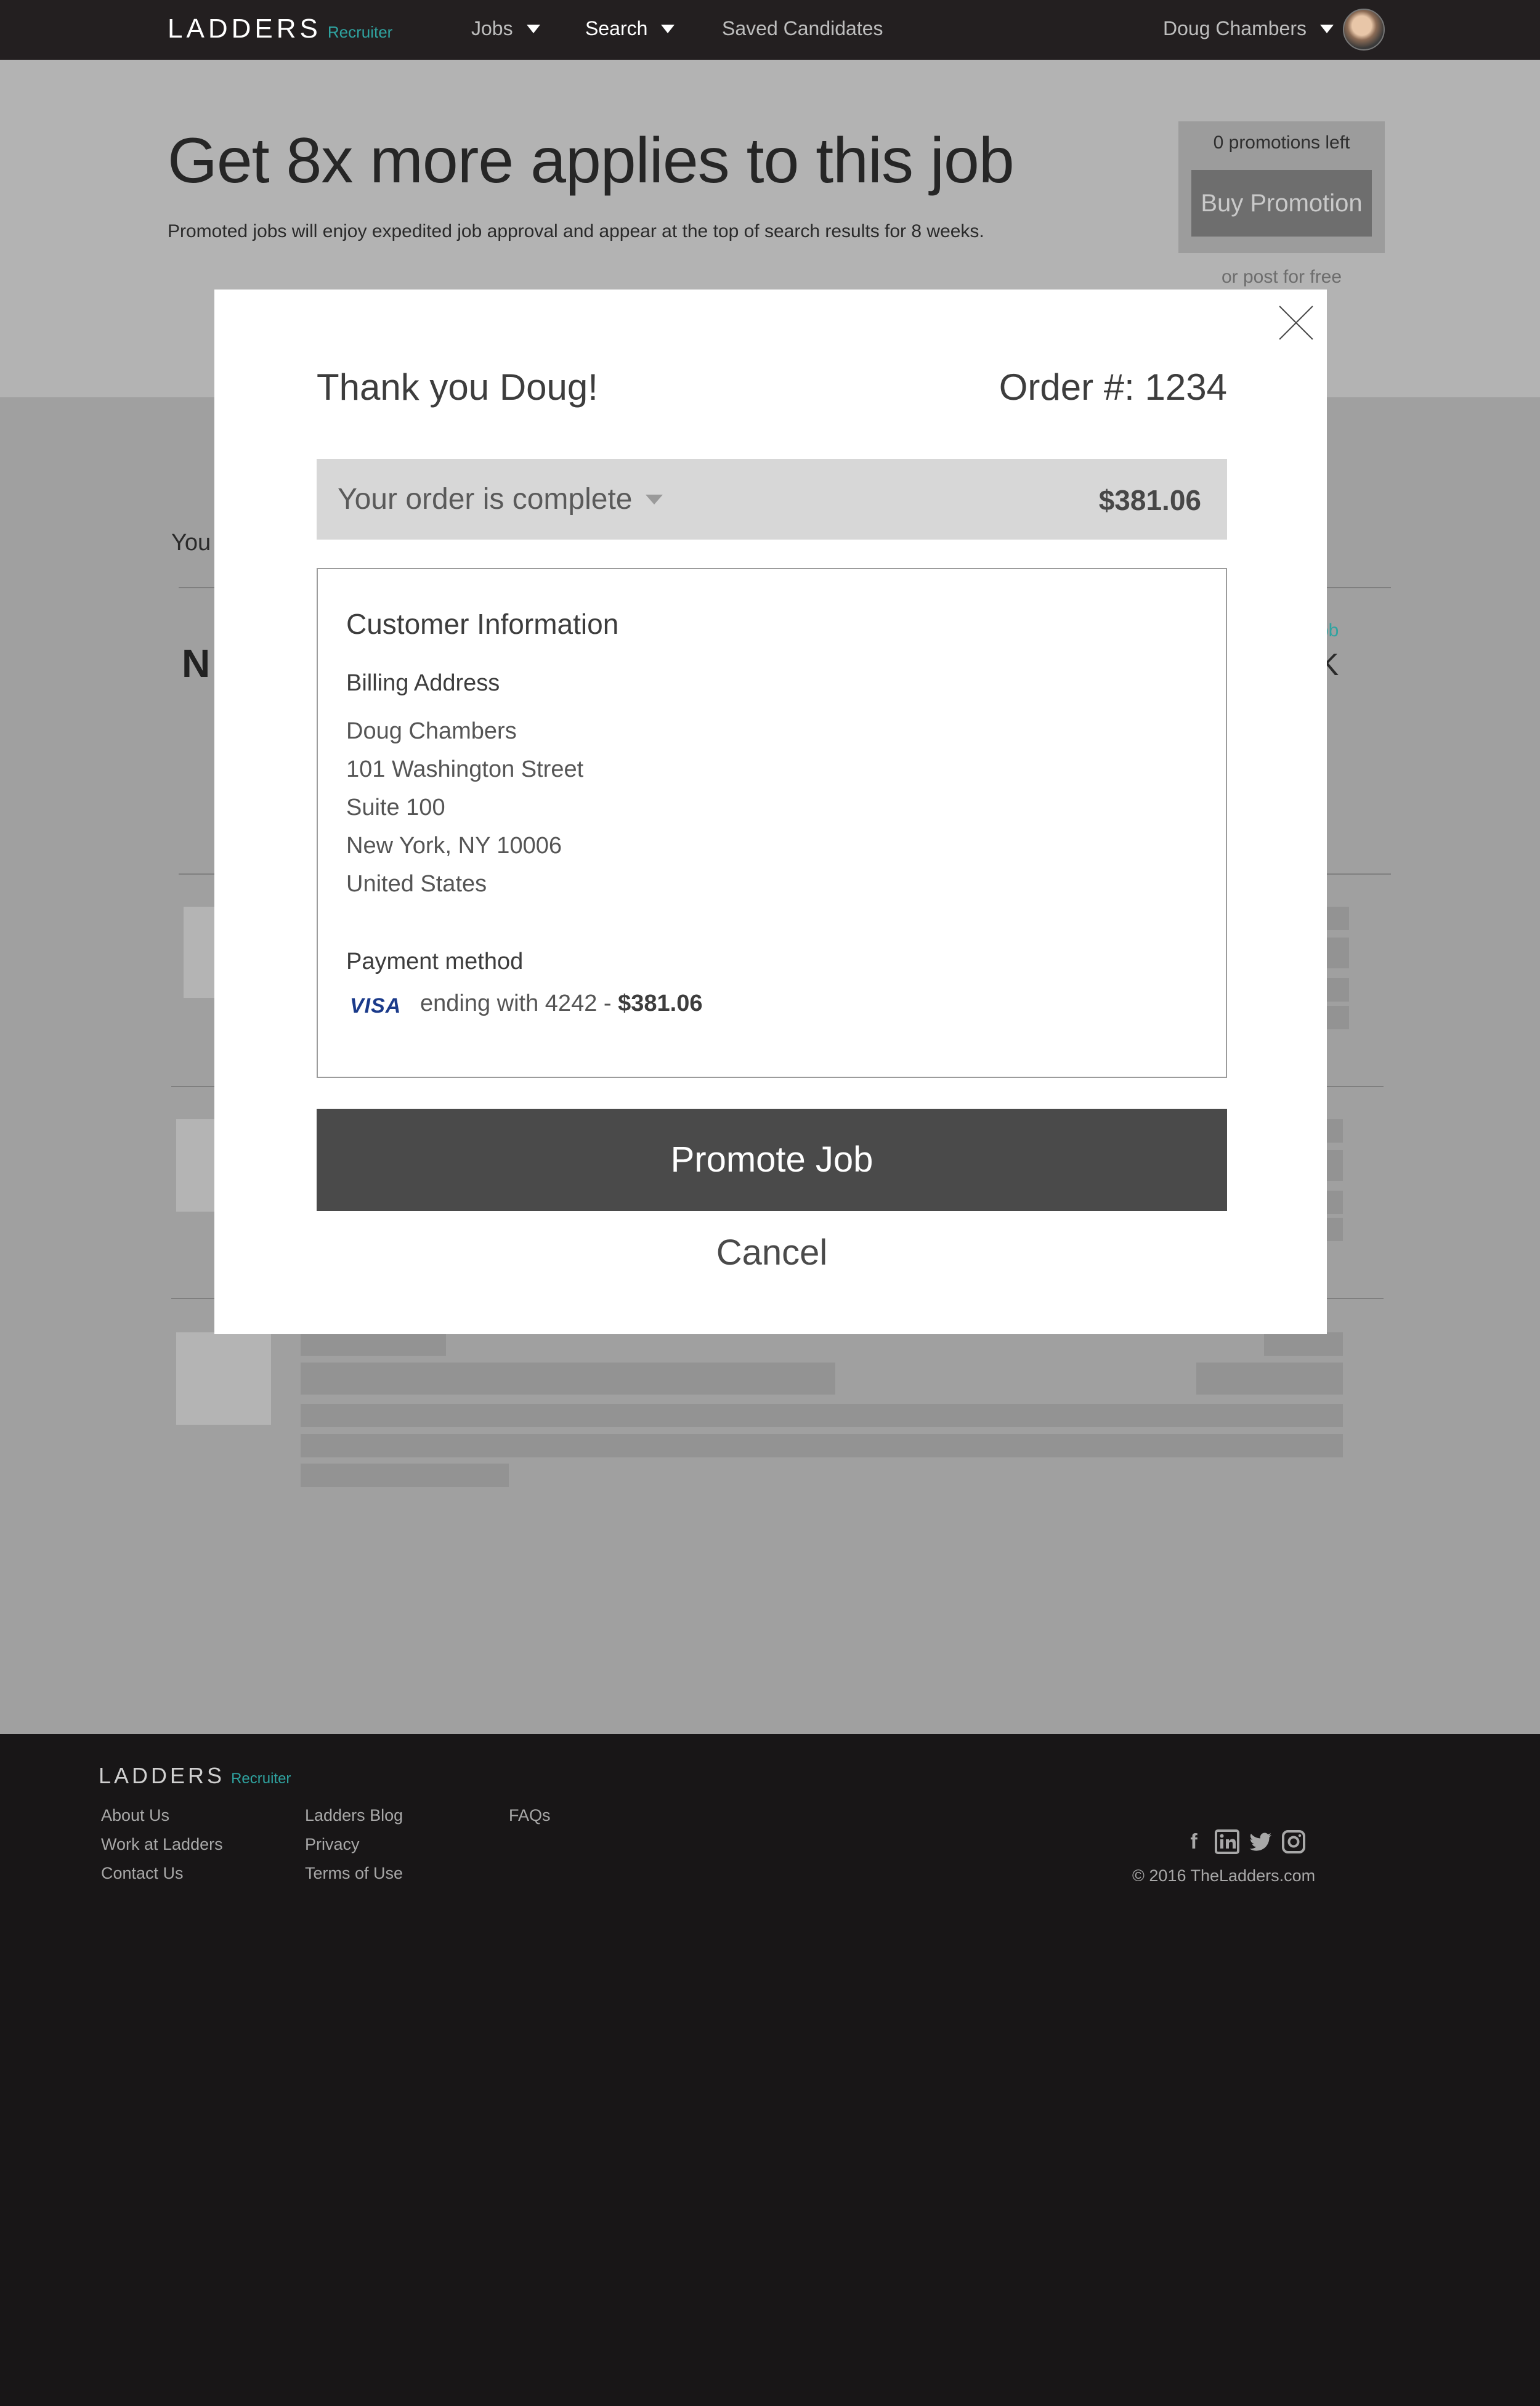  What do you see at coordinates (261, 1778) in the screenshot?
I see `footer-logo-product: Recruiter` at bounding box center [261, 1778].